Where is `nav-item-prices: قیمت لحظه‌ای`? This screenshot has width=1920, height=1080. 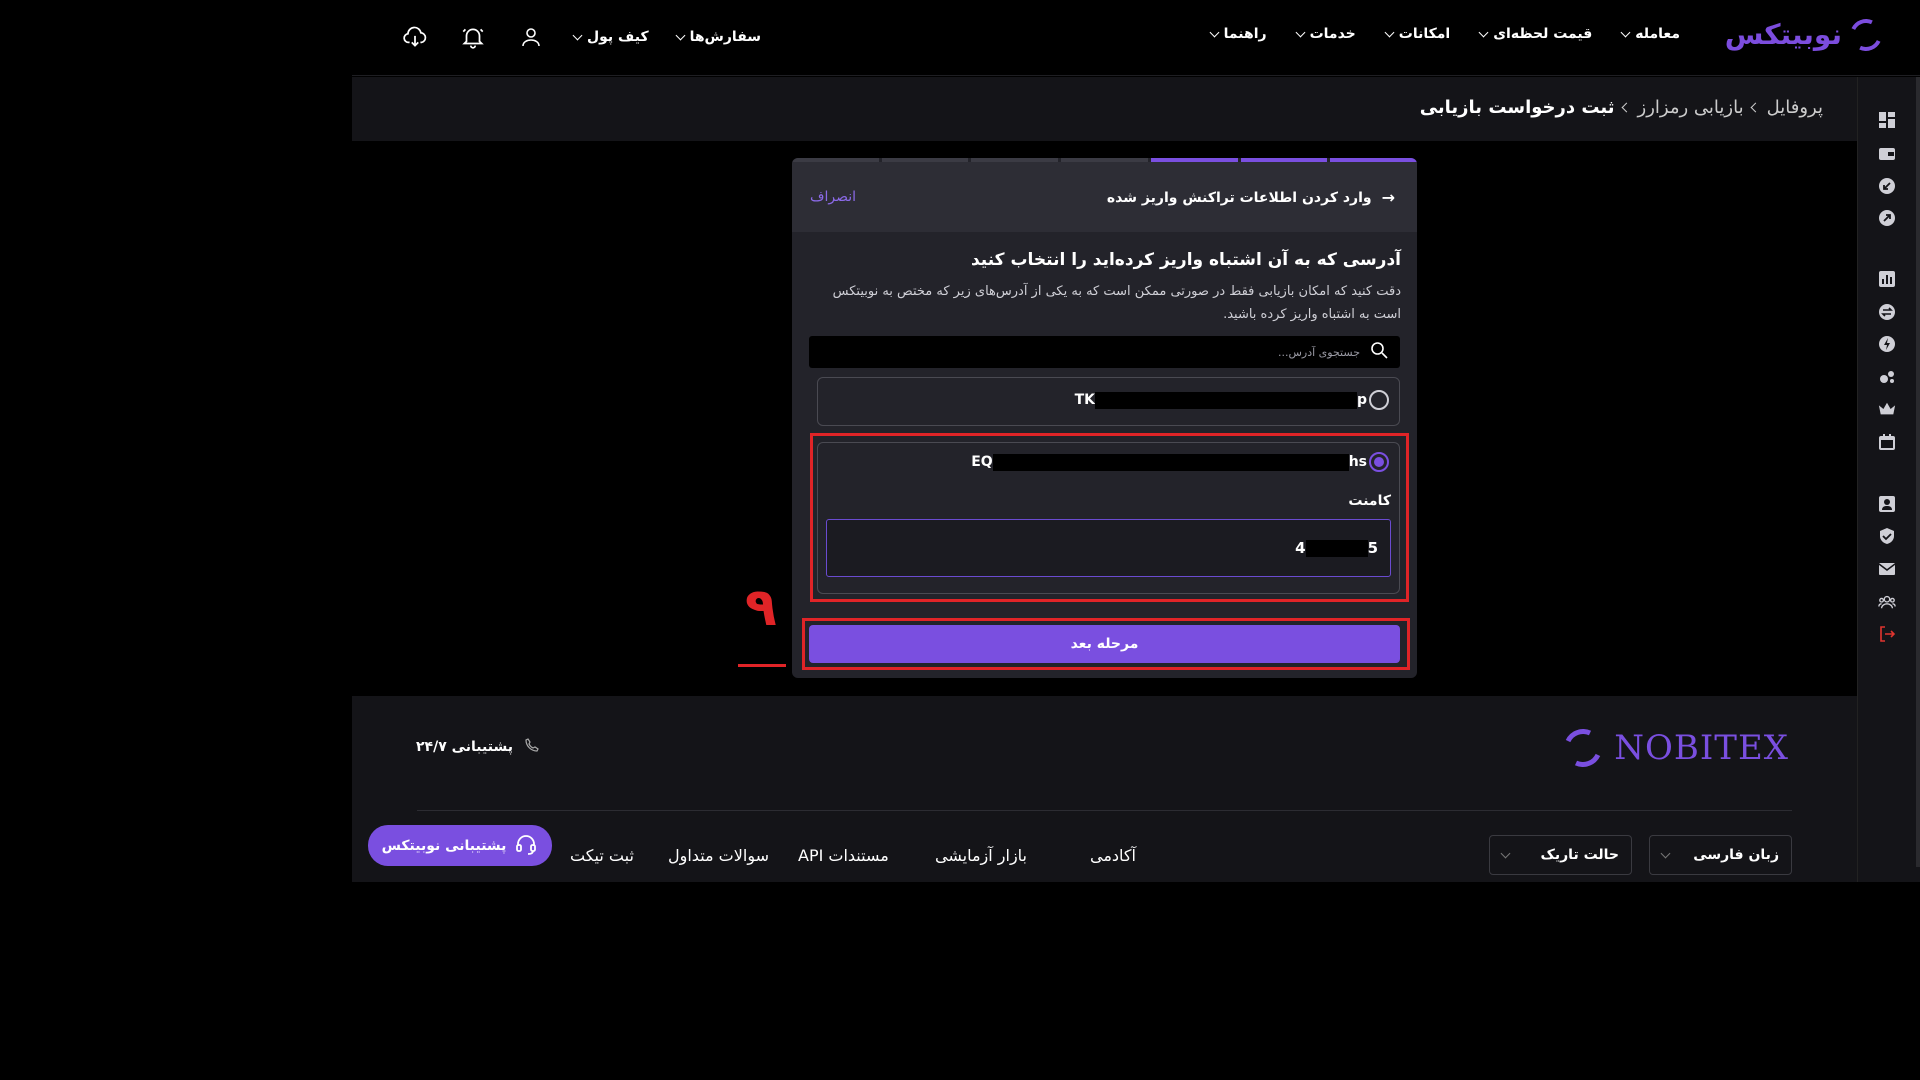
nav-item-prices: قیمت لحظه‌ای is located at coordinates (1535, 34).